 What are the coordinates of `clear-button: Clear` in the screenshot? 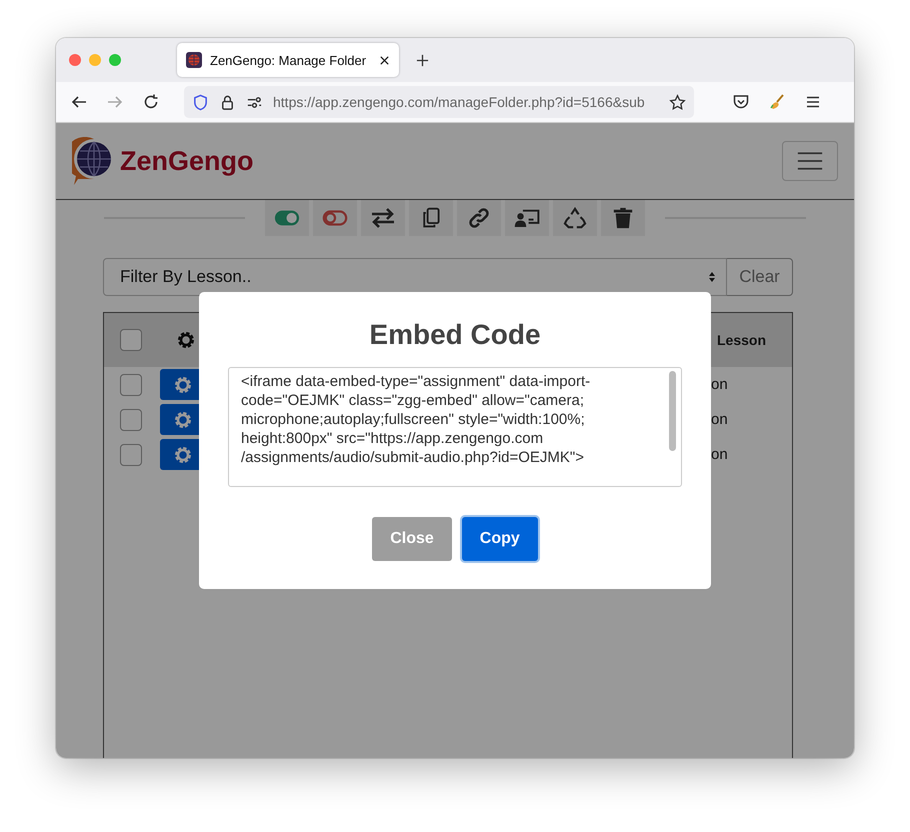 It's located at (760, 277).